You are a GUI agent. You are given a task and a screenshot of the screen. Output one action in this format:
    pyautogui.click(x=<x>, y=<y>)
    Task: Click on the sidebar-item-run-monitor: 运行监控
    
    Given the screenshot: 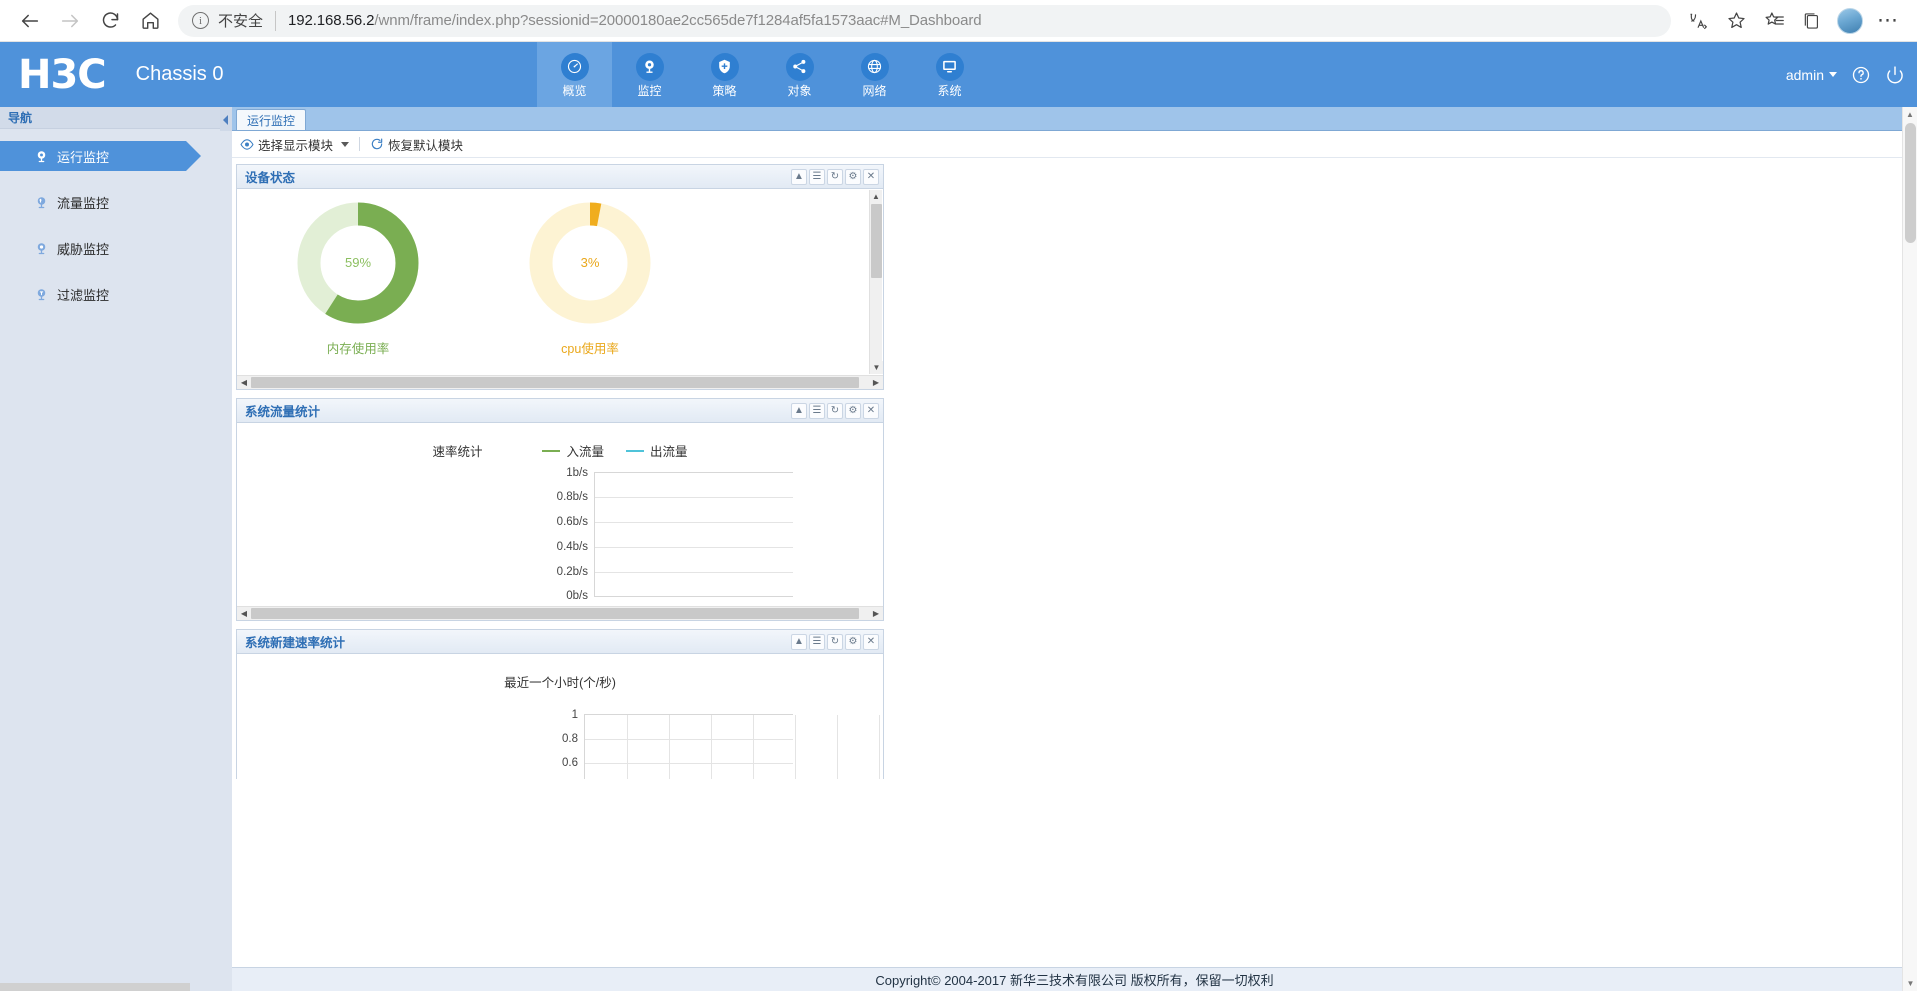 What is the action you would take?
    pyautogui.click(x=100, y=156)
    